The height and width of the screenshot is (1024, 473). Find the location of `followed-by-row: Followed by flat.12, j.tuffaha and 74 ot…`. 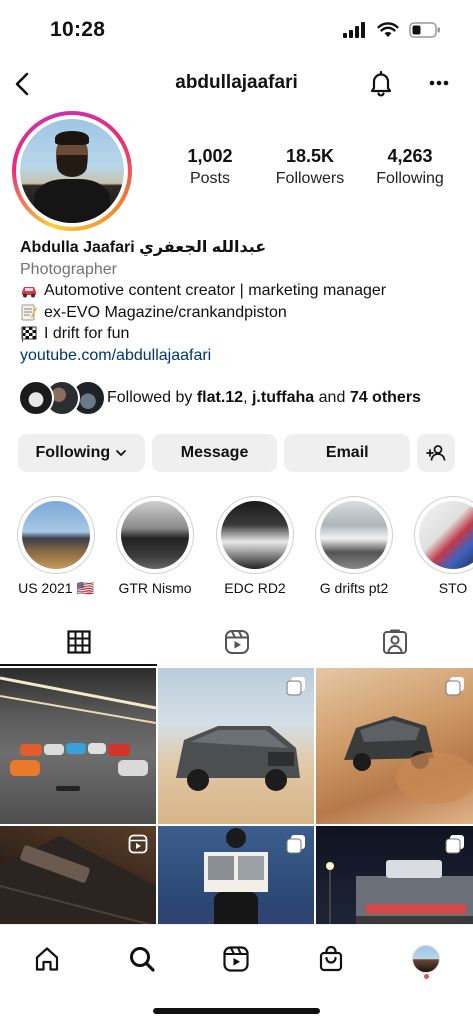

followed-by-row: Followed by flat.12, j.tuffaha and 74 ot… is located at coordinates (238, 398).